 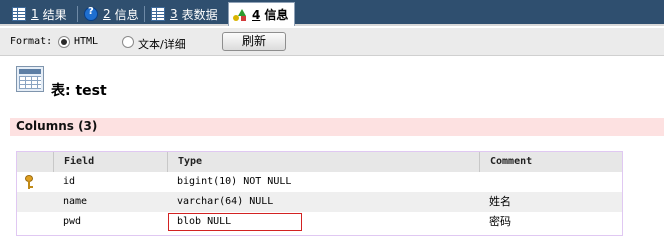 What do you see at coordinates (319, 182) in the screenshot?
I see `table-row: id bigint(10) NOT NULL` at bounding box center [319, 182].